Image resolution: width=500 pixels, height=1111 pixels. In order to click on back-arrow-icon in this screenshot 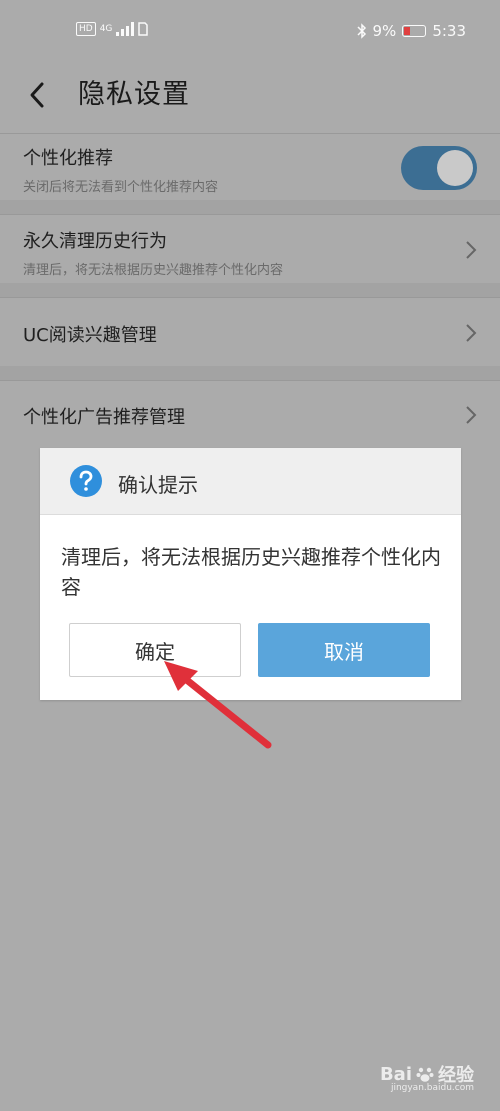, I will do `click(37, 95)`.